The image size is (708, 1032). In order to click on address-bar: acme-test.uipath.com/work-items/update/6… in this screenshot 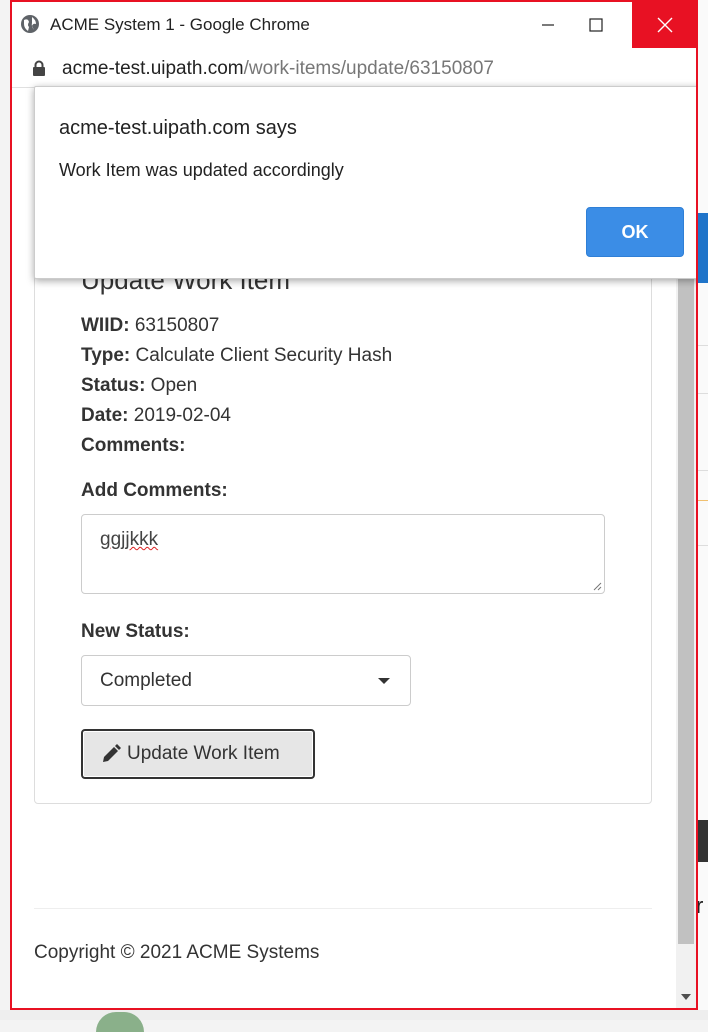, I will do `click(354, 68)`.